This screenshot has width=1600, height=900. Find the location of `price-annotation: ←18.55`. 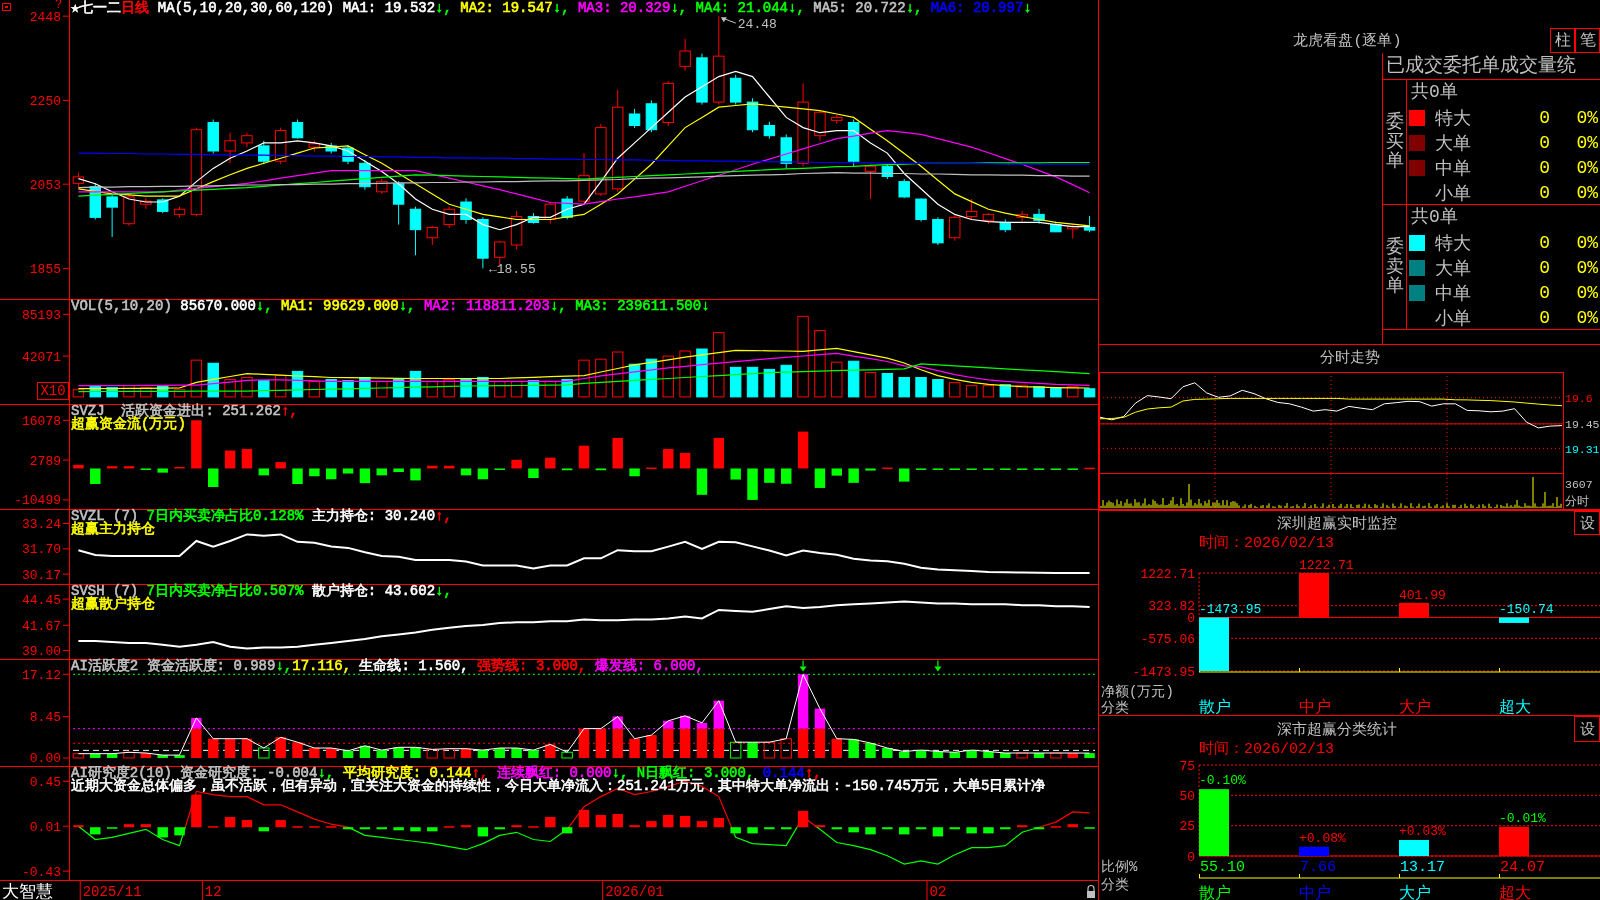

price-annotation: ←18.55 is located at coordinates (512, 270).